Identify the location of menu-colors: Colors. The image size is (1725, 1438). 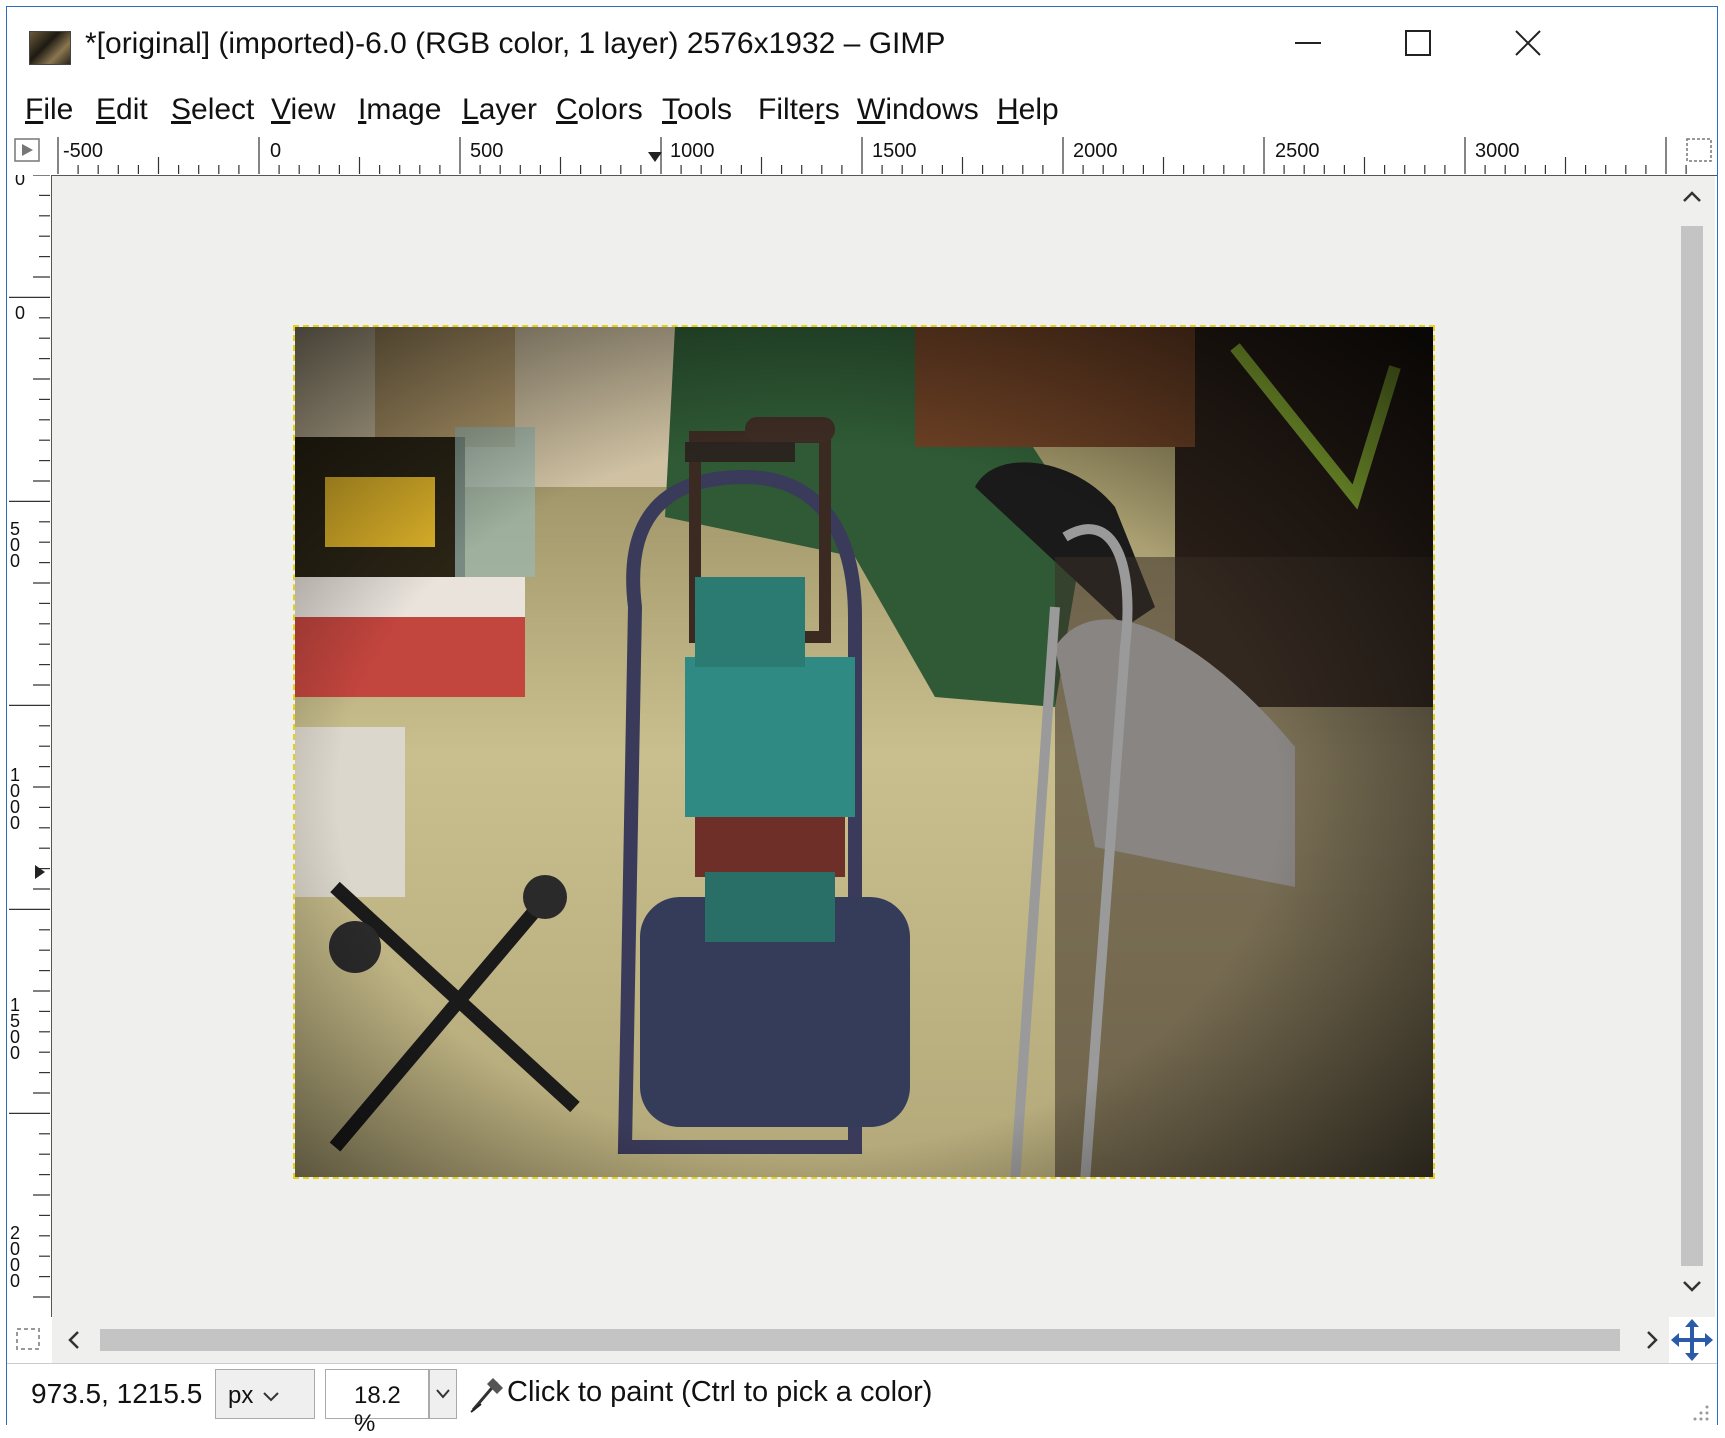
(599, 110).